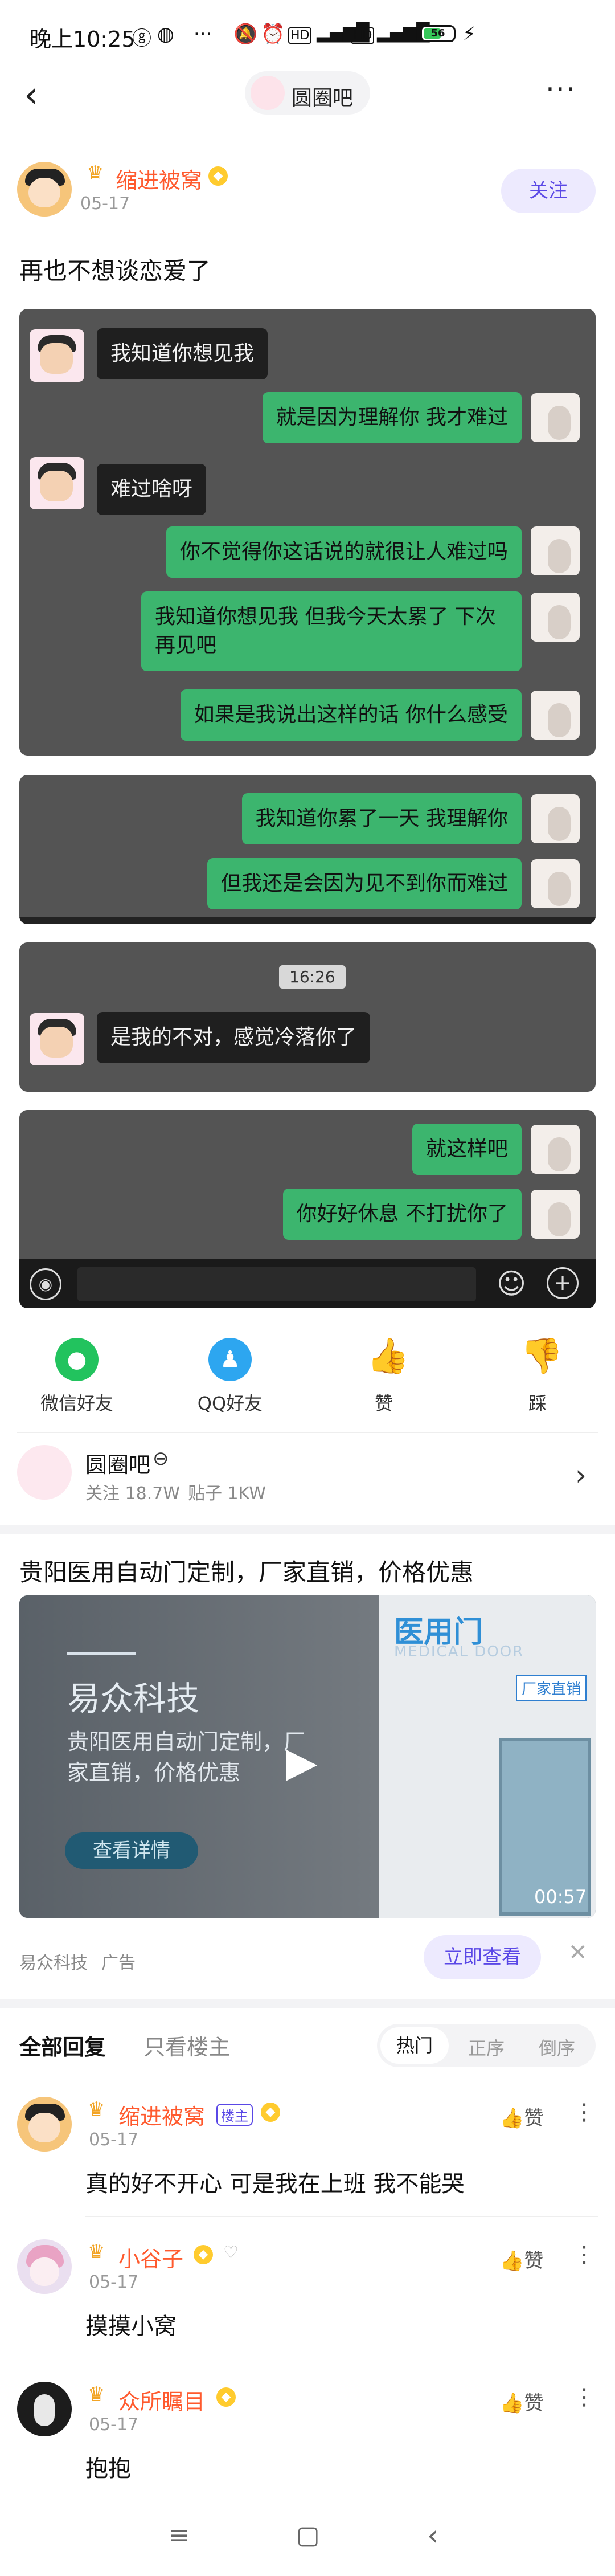 This screenshot has height=2576, width=615. Describe the element at coordinates (307, 1283) in the screenshot. I see `chat-input-bar: ◉ ☺ +` at that location.